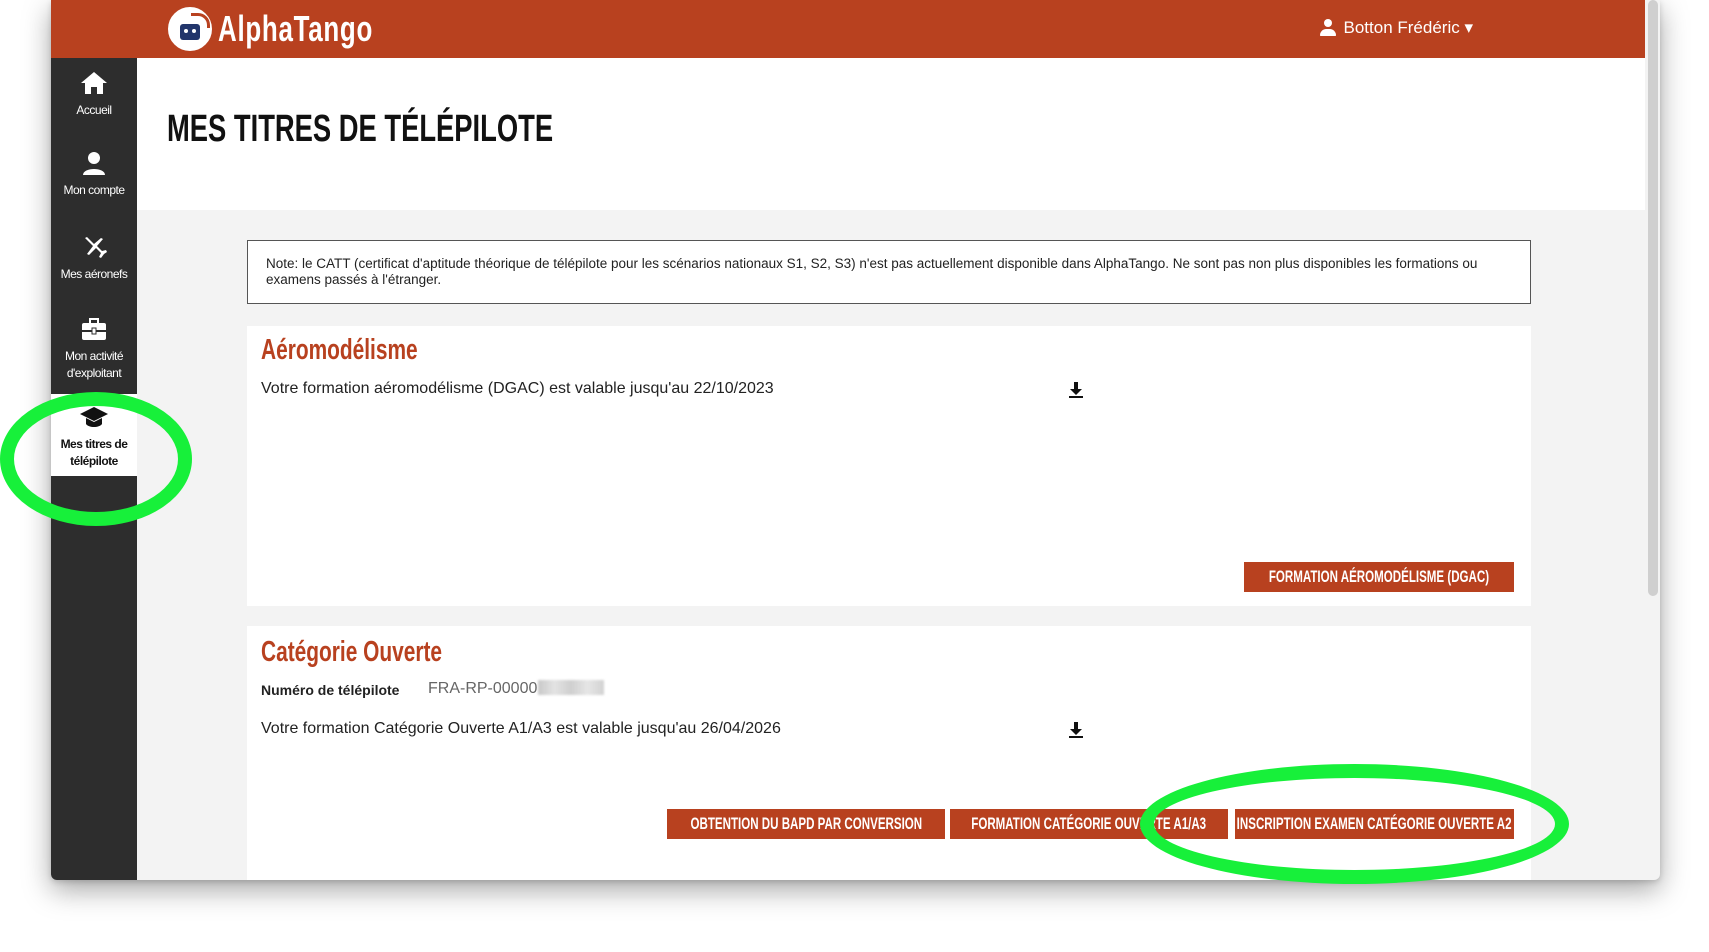 Image resolution: width=1709 pixels, height=952 pixels. Describe the element at coordinates (330, 690) in the screenshot. I see `pilot-number-label: Numéro de télépilote` at that location.